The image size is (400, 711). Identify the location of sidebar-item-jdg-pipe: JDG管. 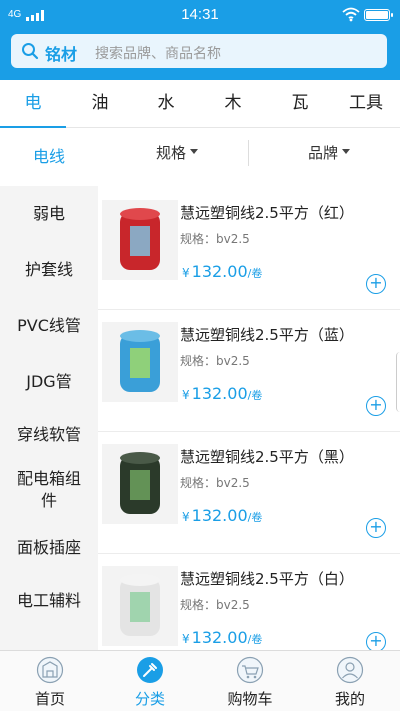
(49, 382).